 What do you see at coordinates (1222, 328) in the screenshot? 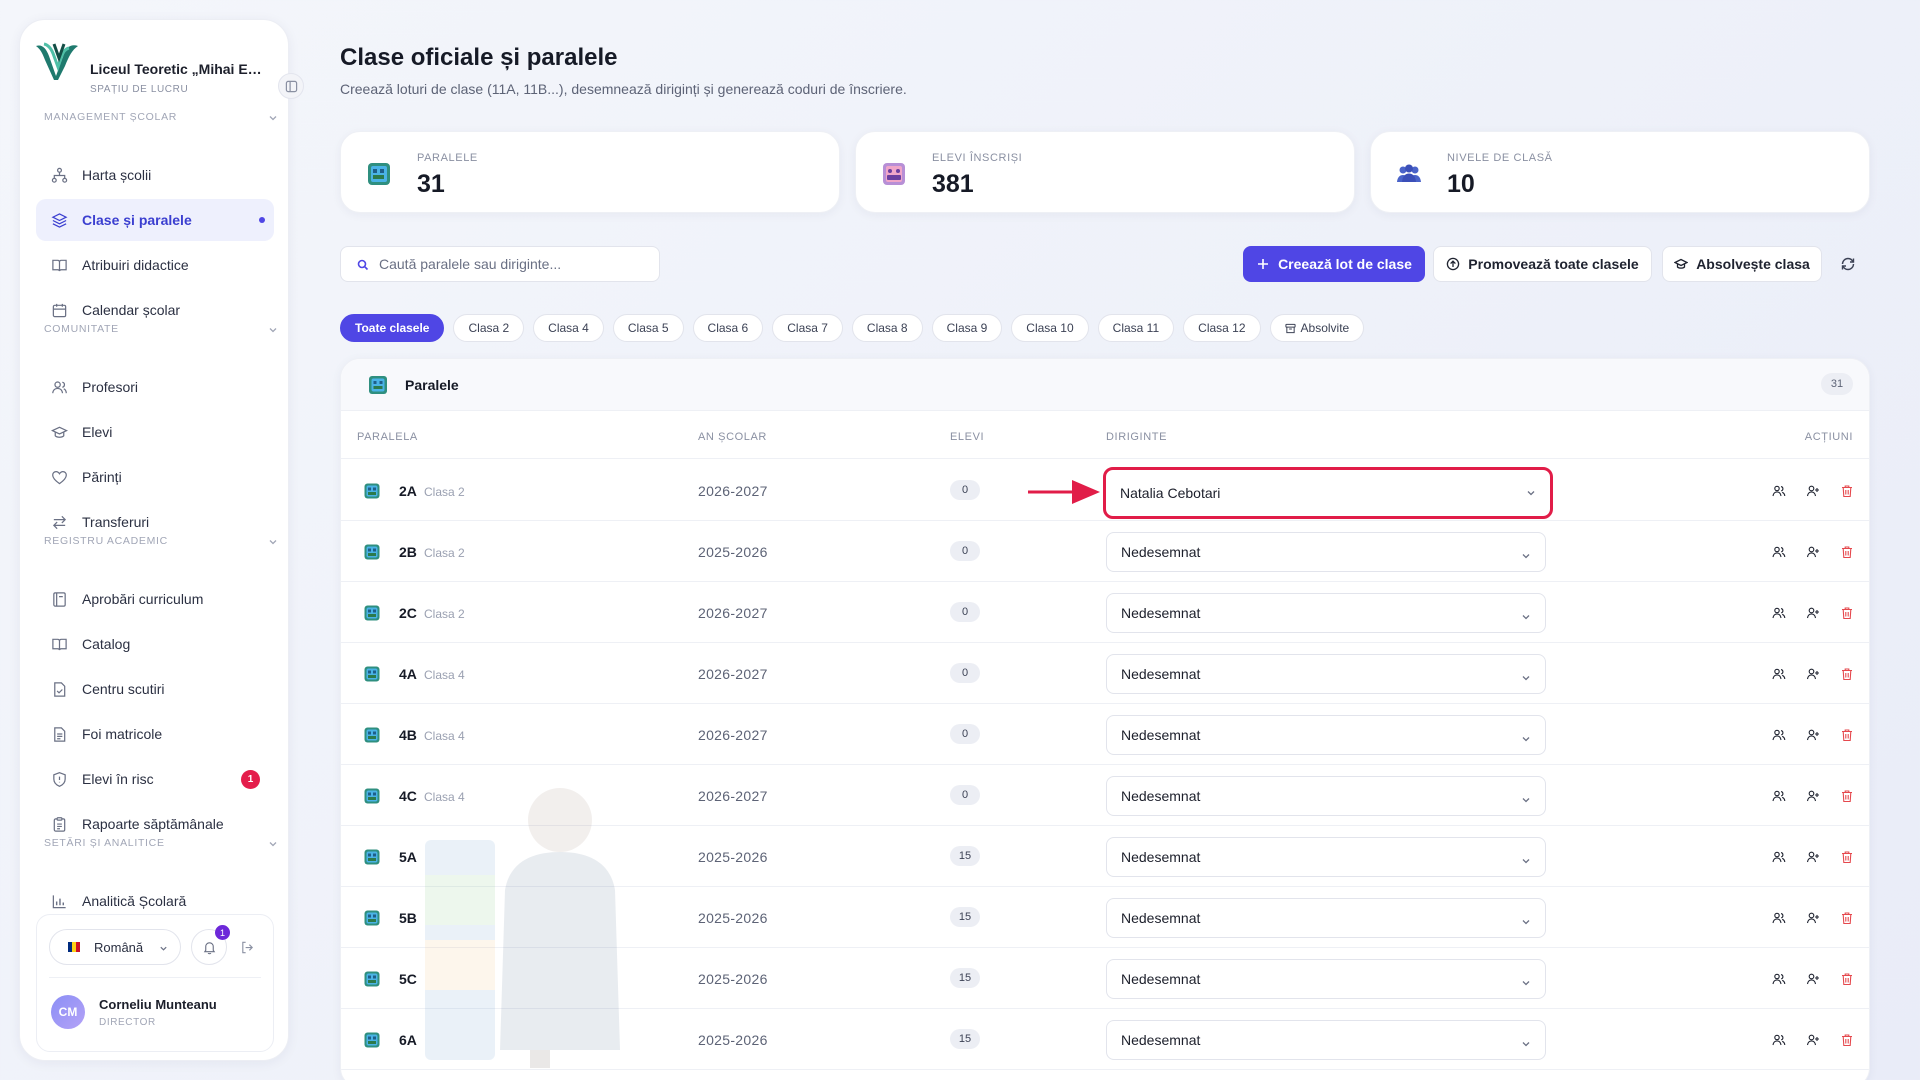
I see `filter-chip-grade-12: Clasa 12` at bounding box center [1222, 328].